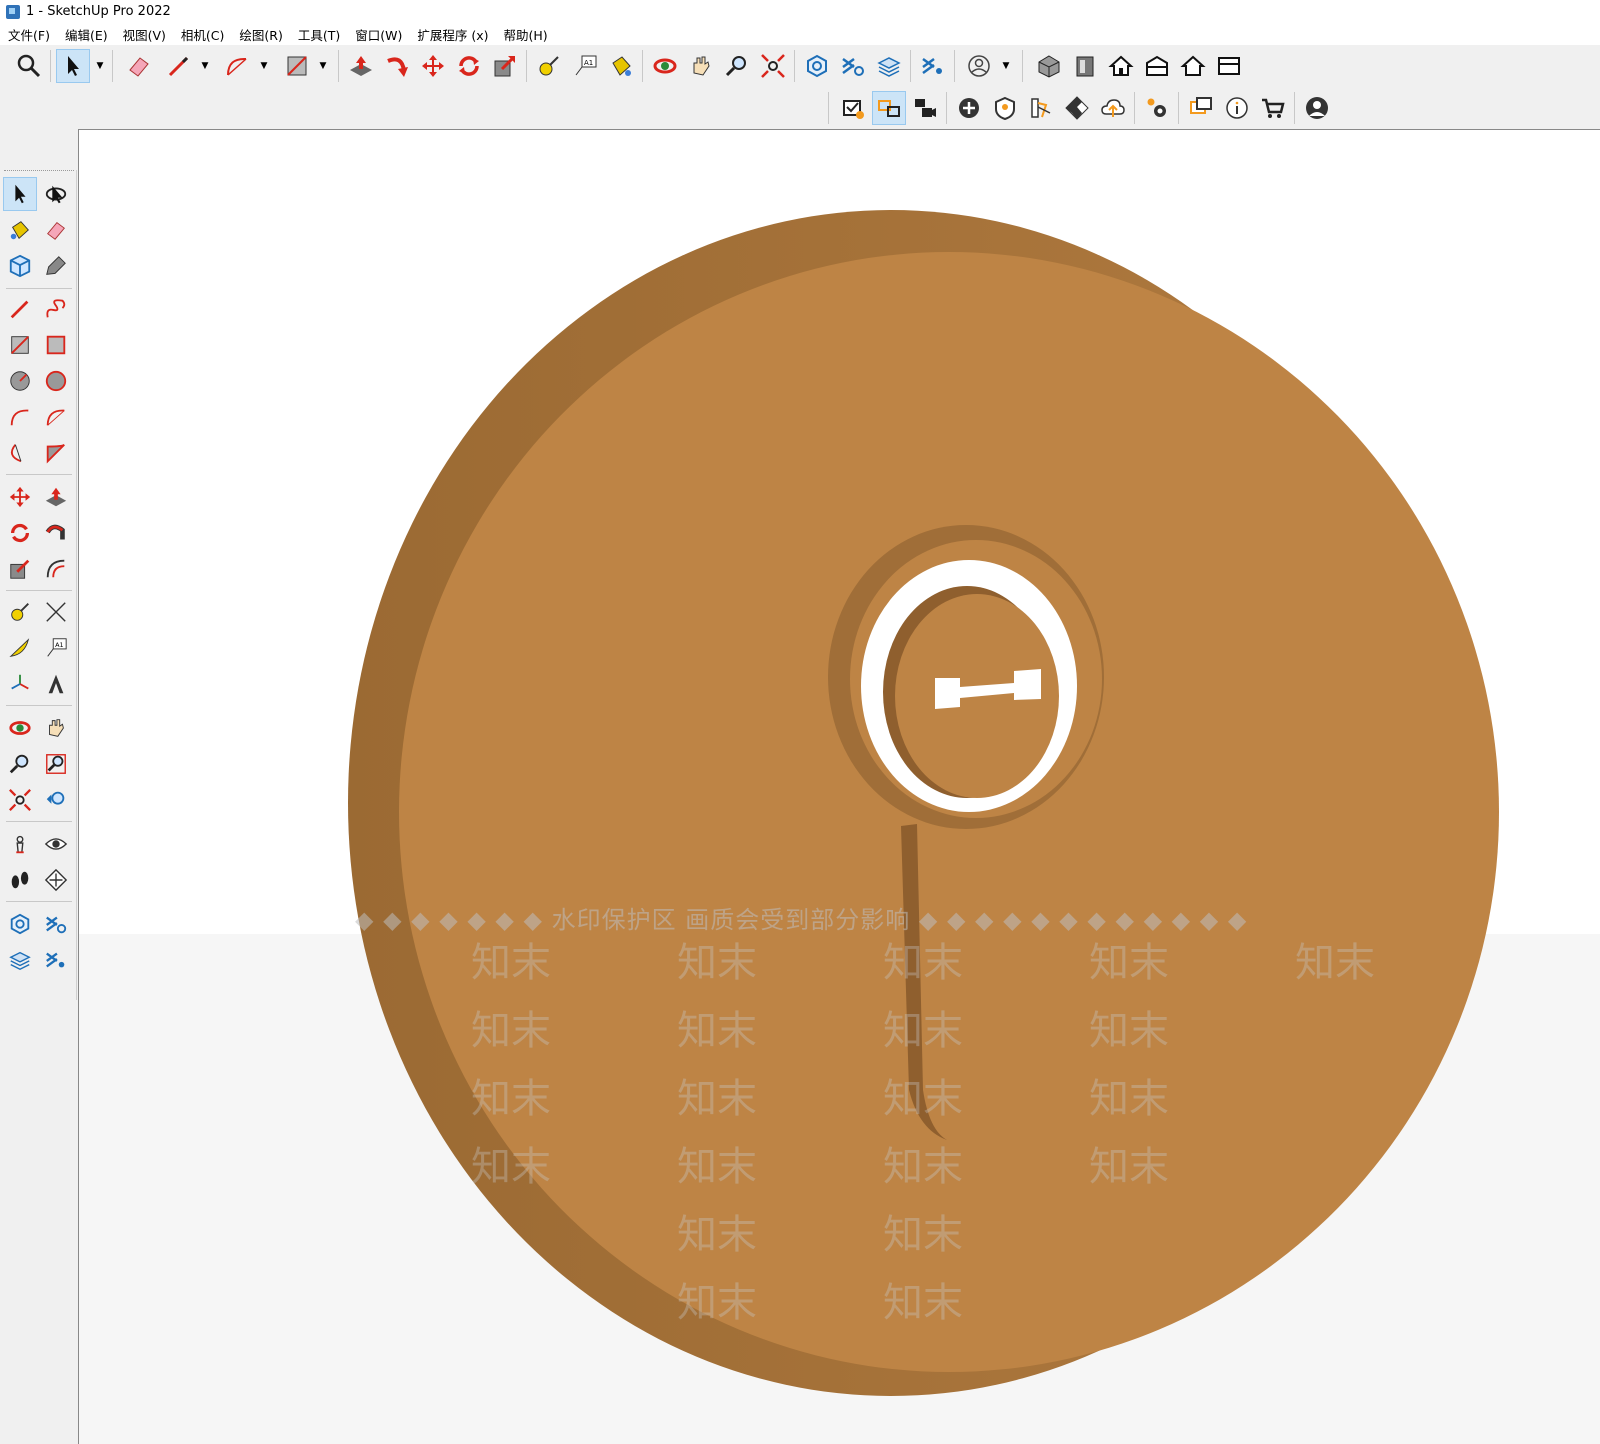 The image size is (1600, 1444). What do you see at coordinates (56, 345) in the screenshot?
I see `rotated-rectangle-icon` at bounding box center [56, 345].